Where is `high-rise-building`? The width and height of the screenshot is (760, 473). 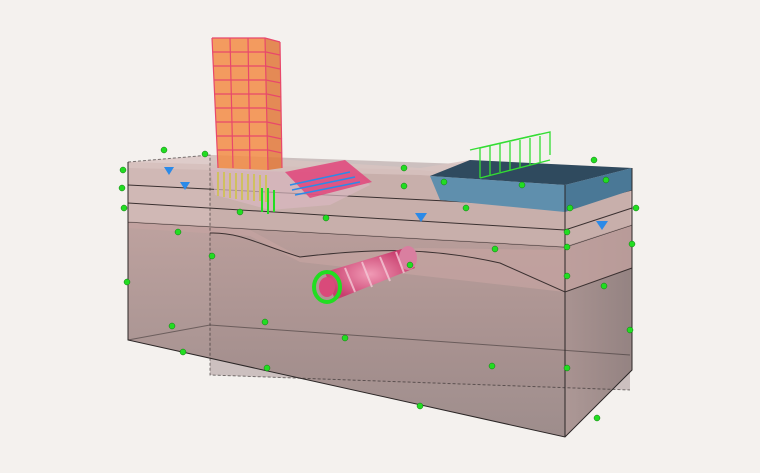
high-rise-building is located at coordinates (247, 104).